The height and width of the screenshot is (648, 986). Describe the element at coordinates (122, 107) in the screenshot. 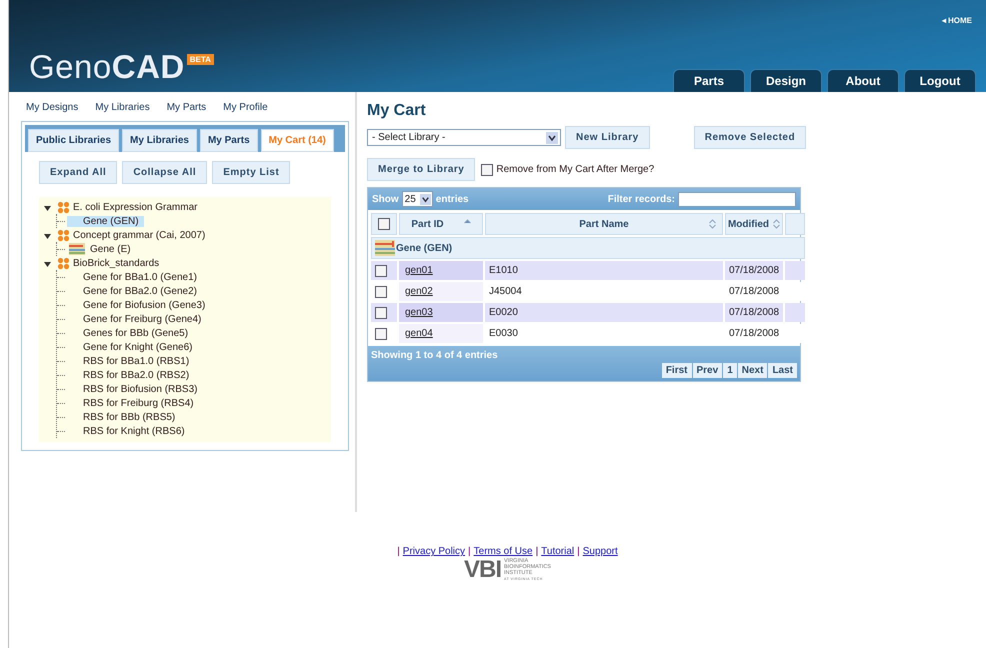

I see `subnav-link: My Libraries` at that location.